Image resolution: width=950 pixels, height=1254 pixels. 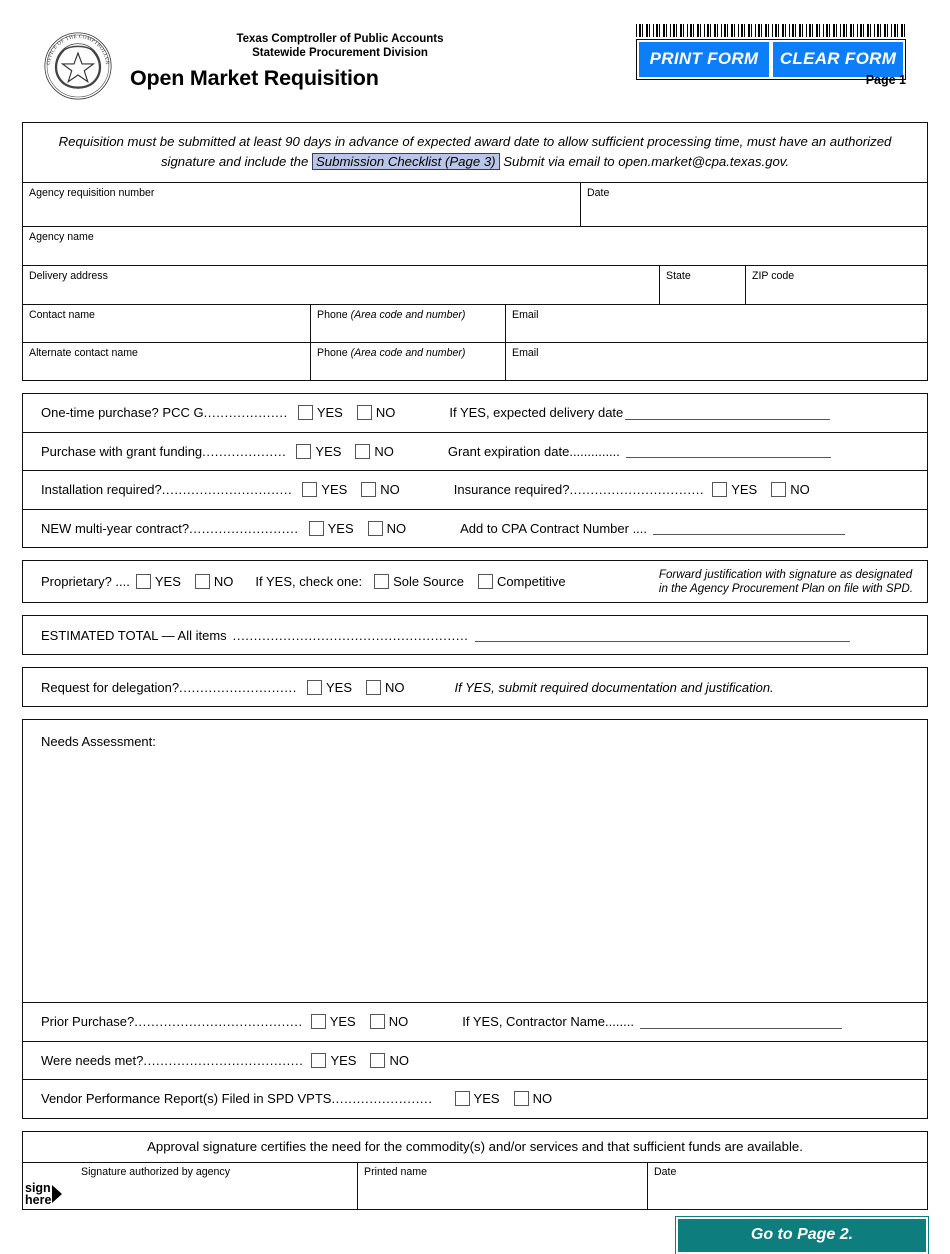 I want to click on field-agency-name: Agency name, so click(x=475, y=246).